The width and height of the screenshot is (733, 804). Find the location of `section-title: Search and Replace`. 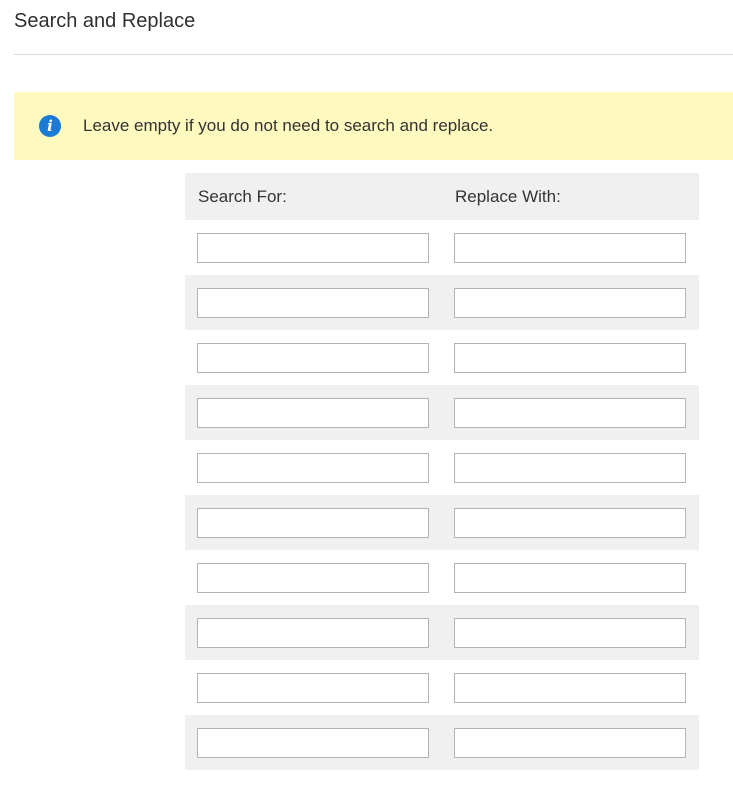

section-title: Search and Replace is located at coordinates (105, 21).